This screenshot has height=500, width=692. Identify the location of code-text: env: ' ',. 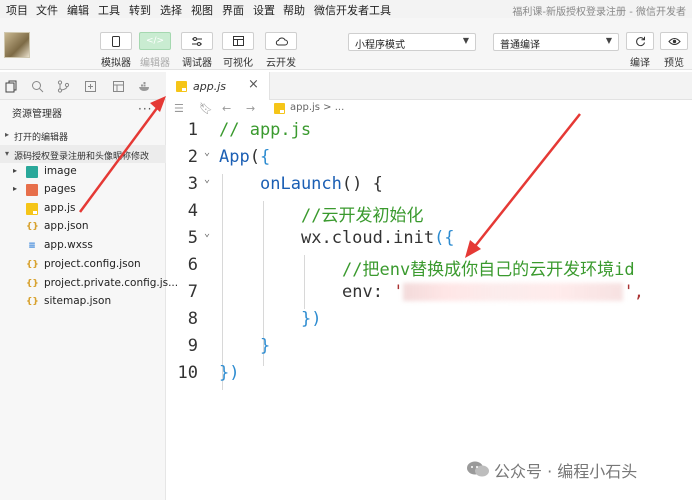
(493, 292).